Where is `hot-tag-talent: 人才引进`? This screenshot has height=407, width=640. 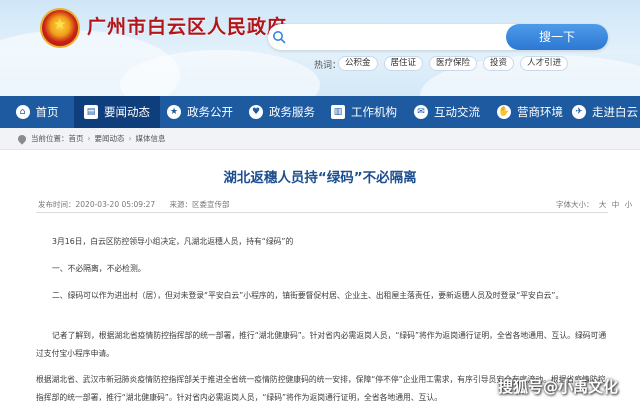 hot-tag-talent: 人才引进 is located at coordinates (544, 63).